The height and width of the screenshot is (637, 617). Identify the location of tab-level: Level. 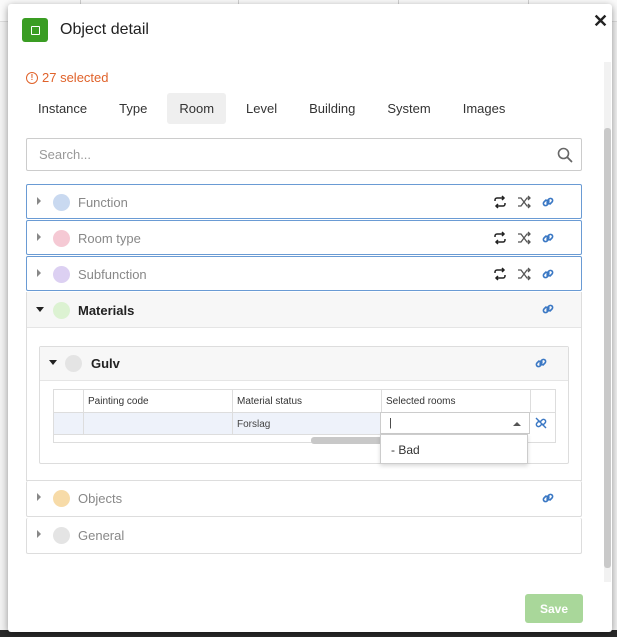
(261, 108).